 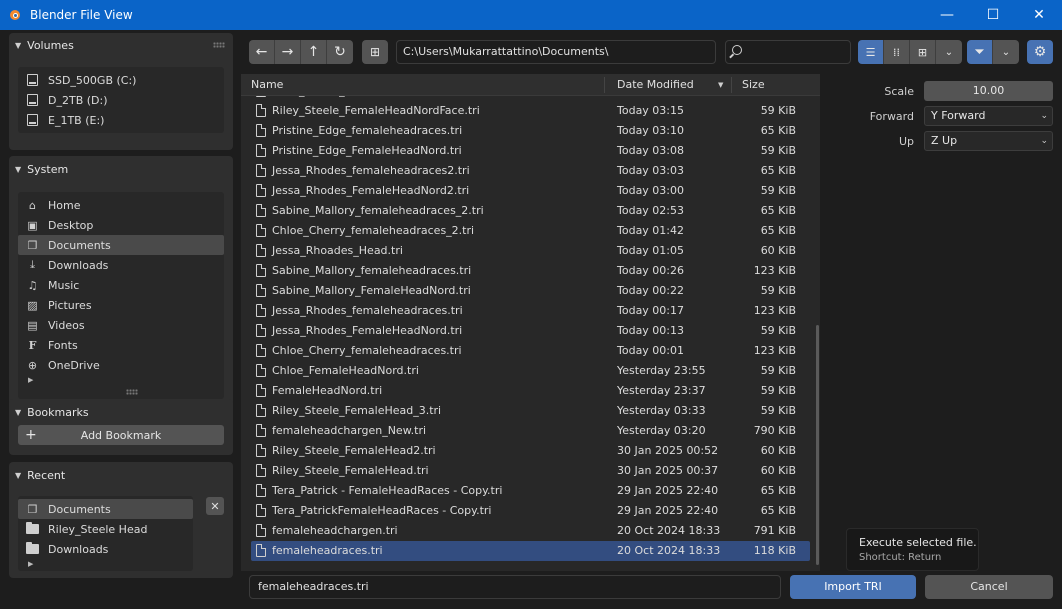 I want to click on scale-field: 10.00, so click(x=988, y=91).